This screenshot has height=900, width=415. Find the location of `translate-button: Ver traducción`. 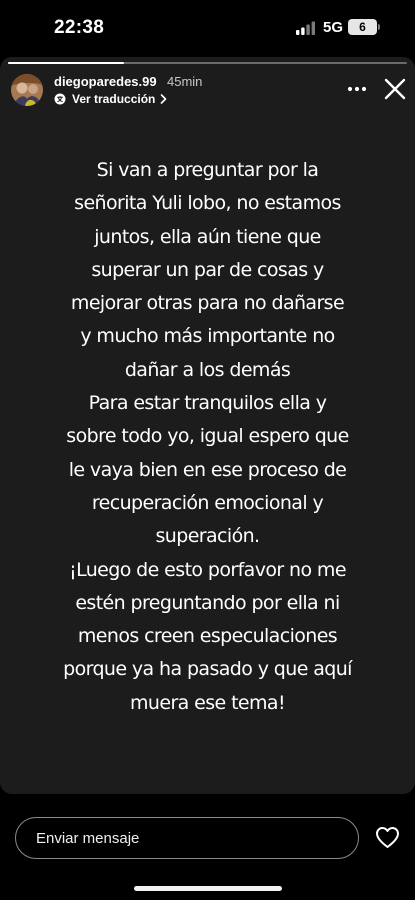

translate-button: Ver traducción is located at coordinates (110, 99).